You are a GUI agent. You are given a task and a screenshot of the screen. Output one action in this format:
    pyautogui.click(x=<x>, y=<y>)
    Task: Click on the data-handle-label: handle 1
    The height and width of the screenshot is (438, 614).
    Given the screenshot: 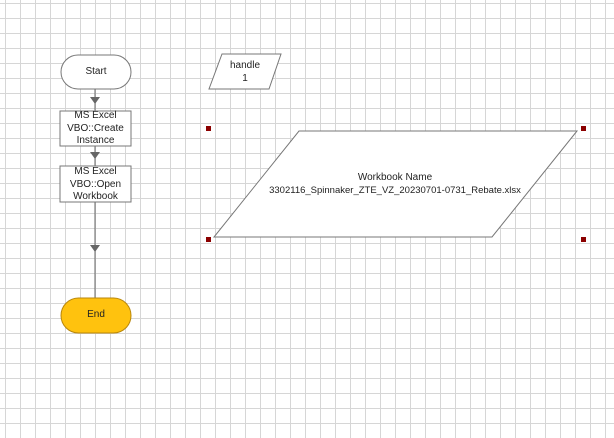 What is the action you would take?
    pyautogui.click(x=245, y=72)
    